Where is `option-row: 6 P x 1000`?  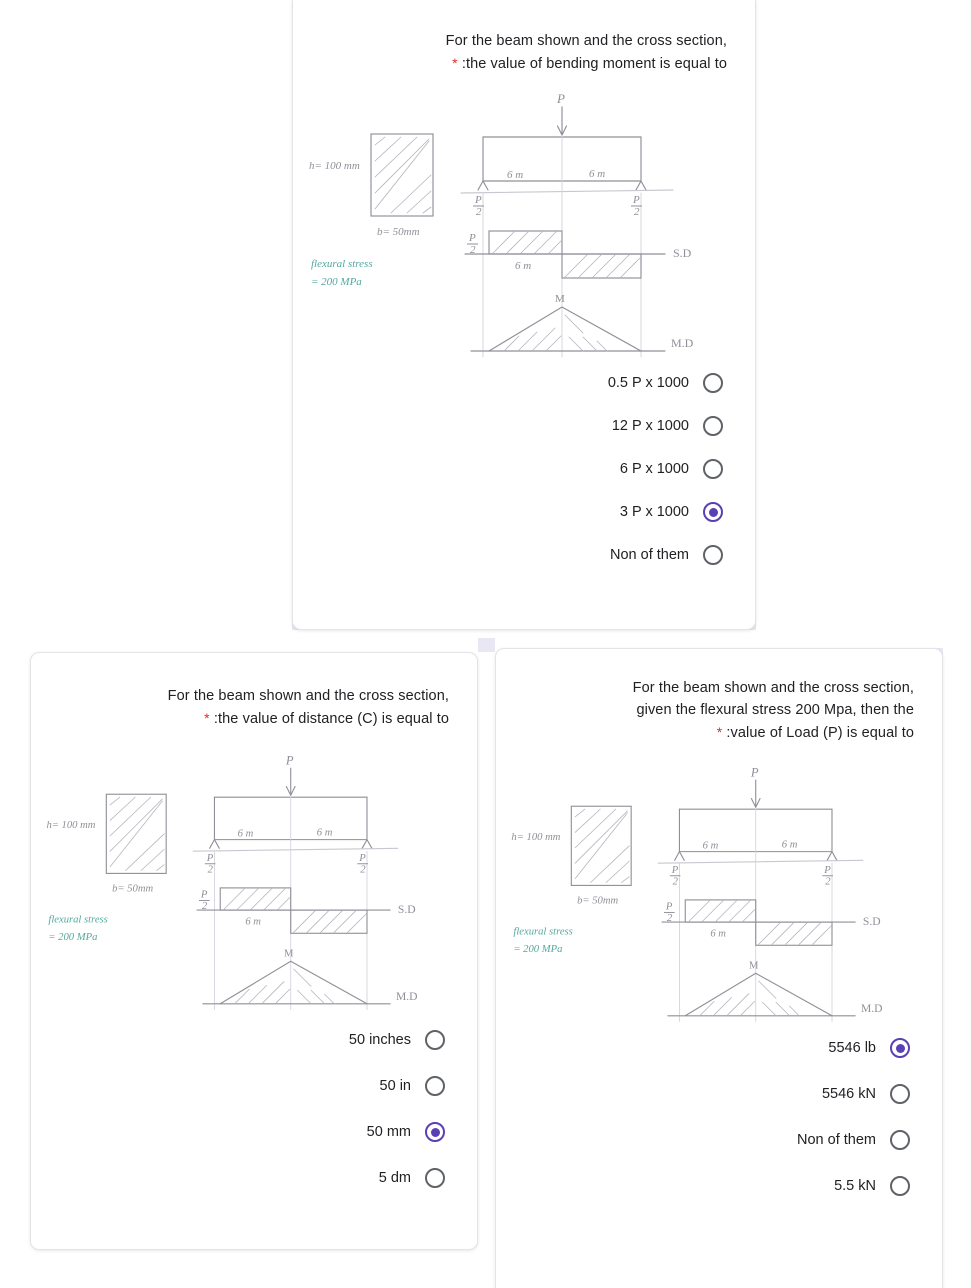
option-row: 6 P x 1000 is located at coordinates (508, 469).